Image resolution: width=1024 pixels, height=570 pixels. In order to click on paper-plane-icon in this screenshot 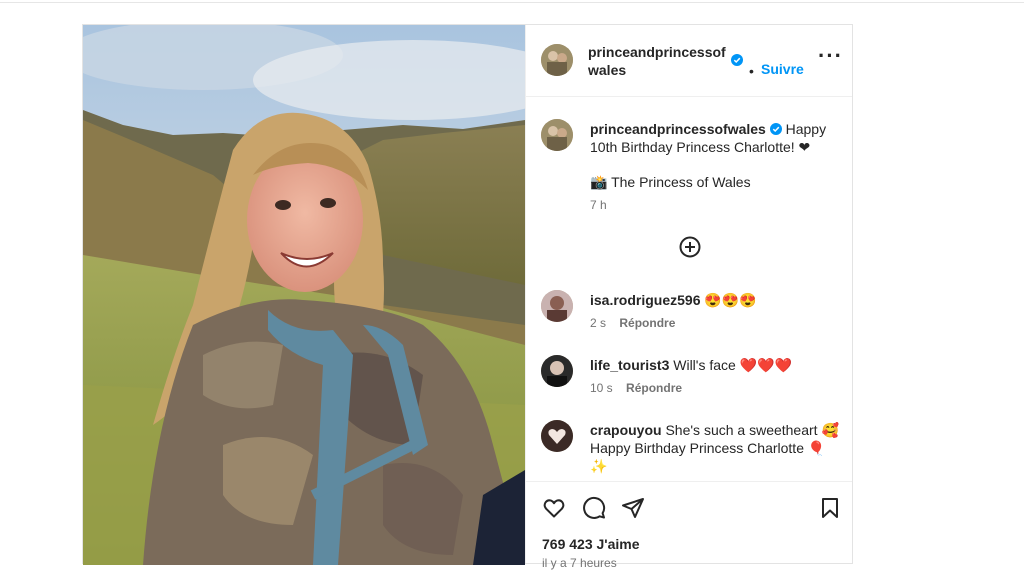, I will do `click(633, 508)`.